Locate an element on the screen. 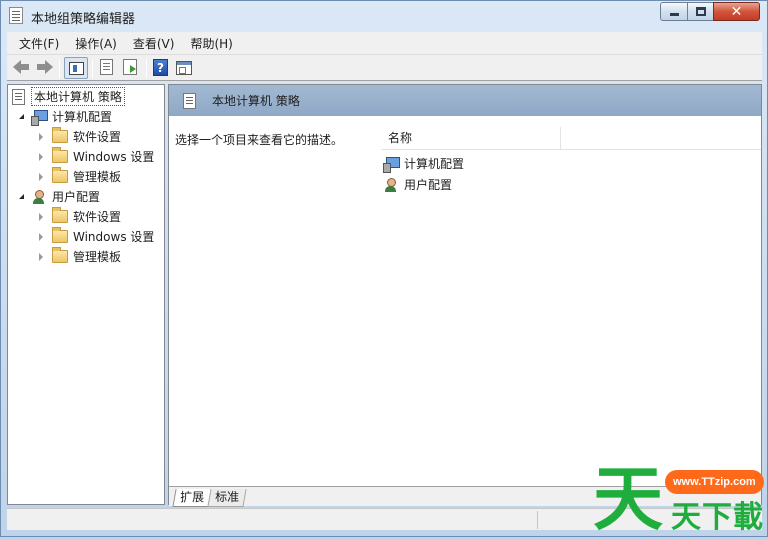 This screenshot has height=540, width=768. details-header: 本地计算机 策略 is located at coordinates (465, 100).